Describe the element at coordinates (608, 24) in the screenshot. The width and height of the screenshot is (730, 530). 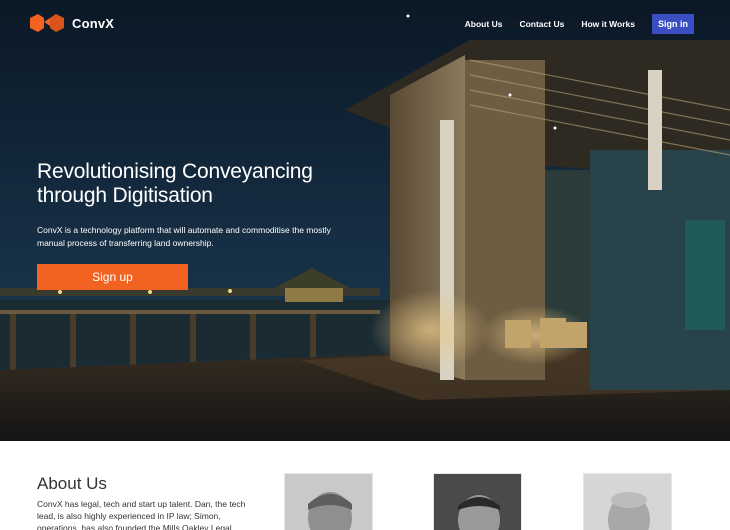
I see `nav-link-how-it-works: How it Works` at that location.